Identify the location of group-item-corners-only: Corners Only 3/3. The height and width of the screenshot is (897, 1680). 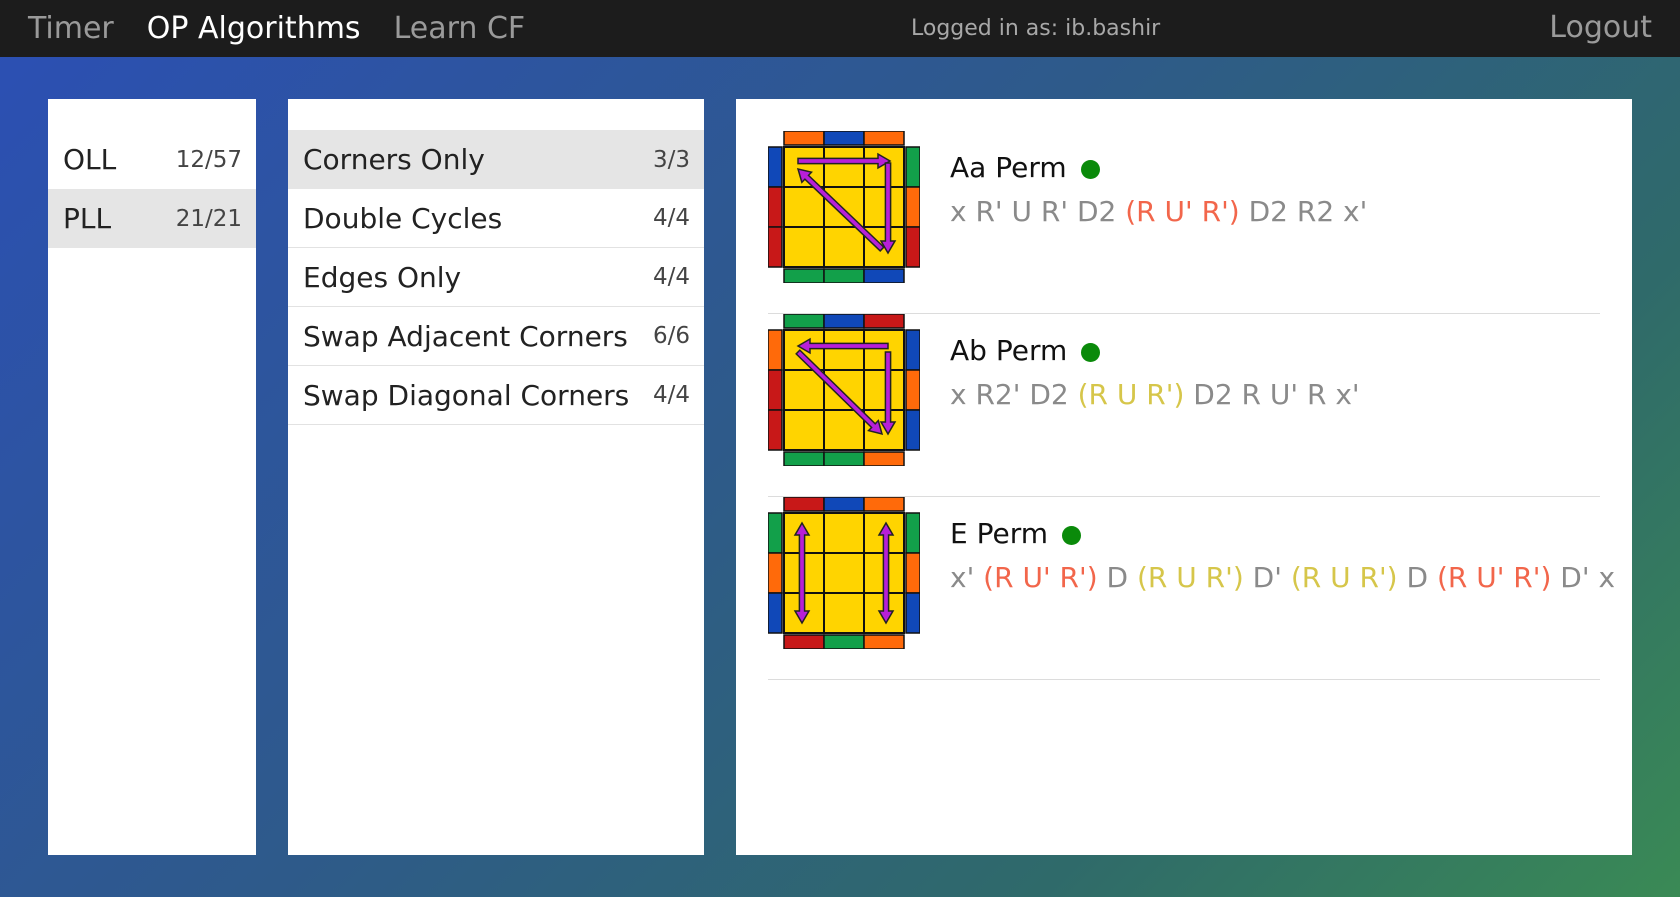
(496, 159).